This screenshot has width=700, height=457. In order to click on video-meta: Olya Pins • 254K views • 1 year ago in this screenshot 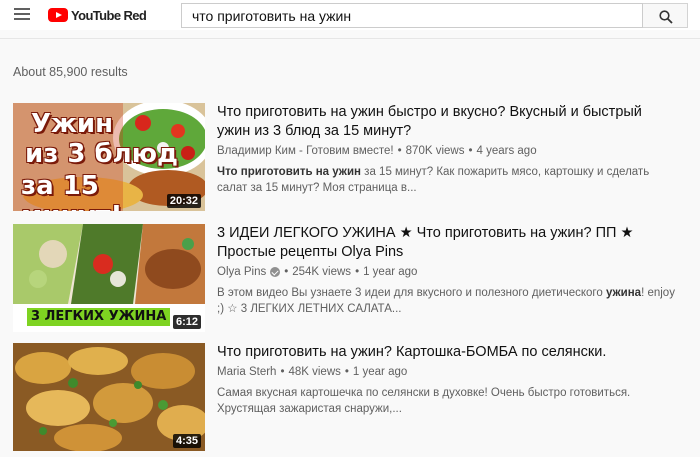, I will do `click(447, 272)`.